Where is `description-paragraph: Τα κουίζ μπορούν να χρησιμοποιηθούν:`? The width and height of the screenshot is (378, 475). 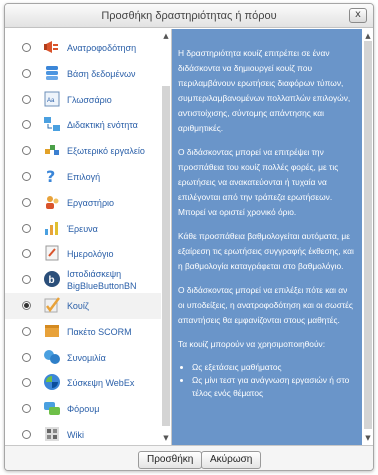
description-paragraph: Τα κουίζ μπορούν να χρησιμοποιηθούν: is located at coordinates (252, 344).